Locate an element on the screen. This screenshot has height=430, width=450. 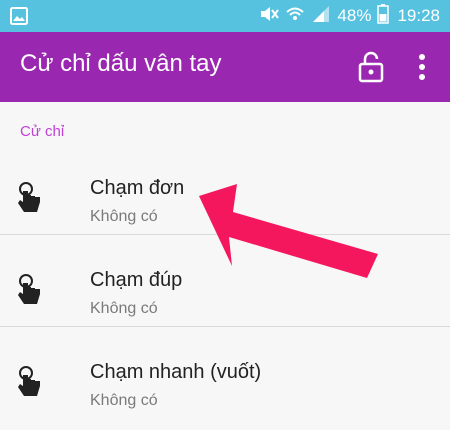
more-vert-icon is located at coordinates (422, 67).